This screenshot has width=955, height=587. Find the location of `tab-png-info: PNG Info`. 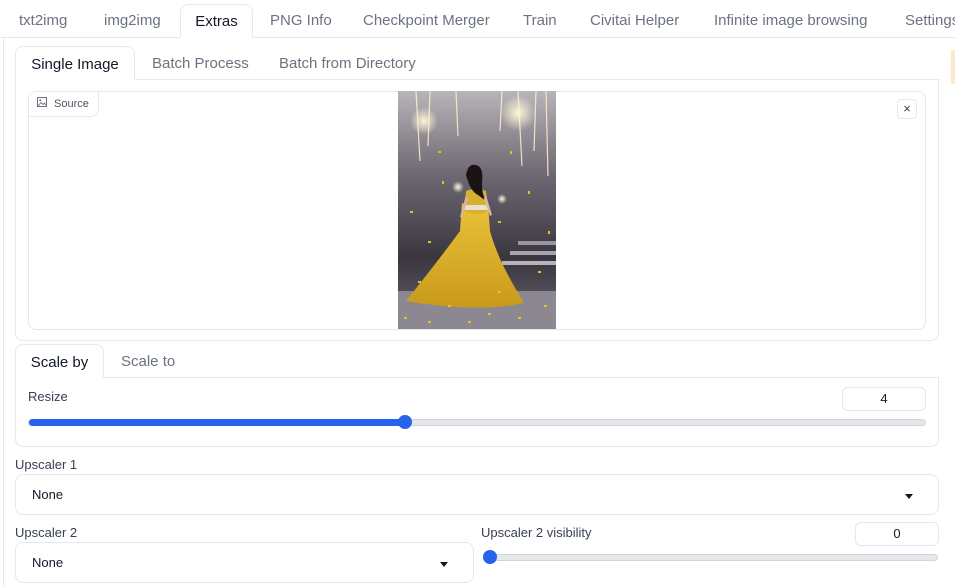

tab-png-info: PNG Info is located at coordinates (301, 21).